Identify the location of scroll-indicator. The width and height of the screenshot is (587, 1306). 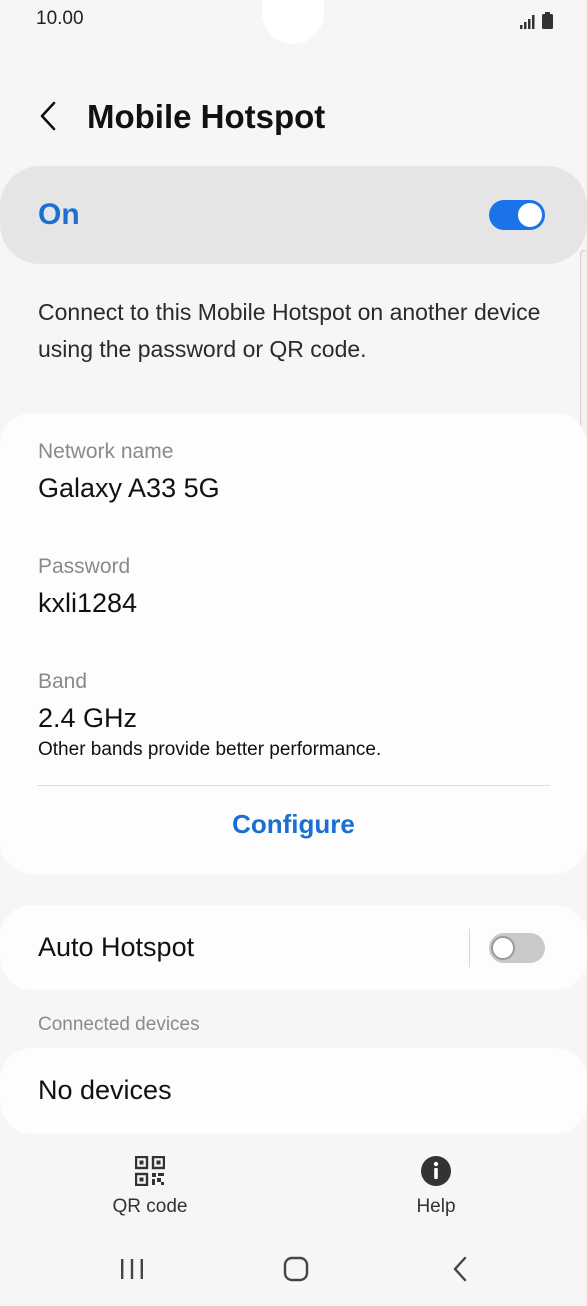
(583, 343).